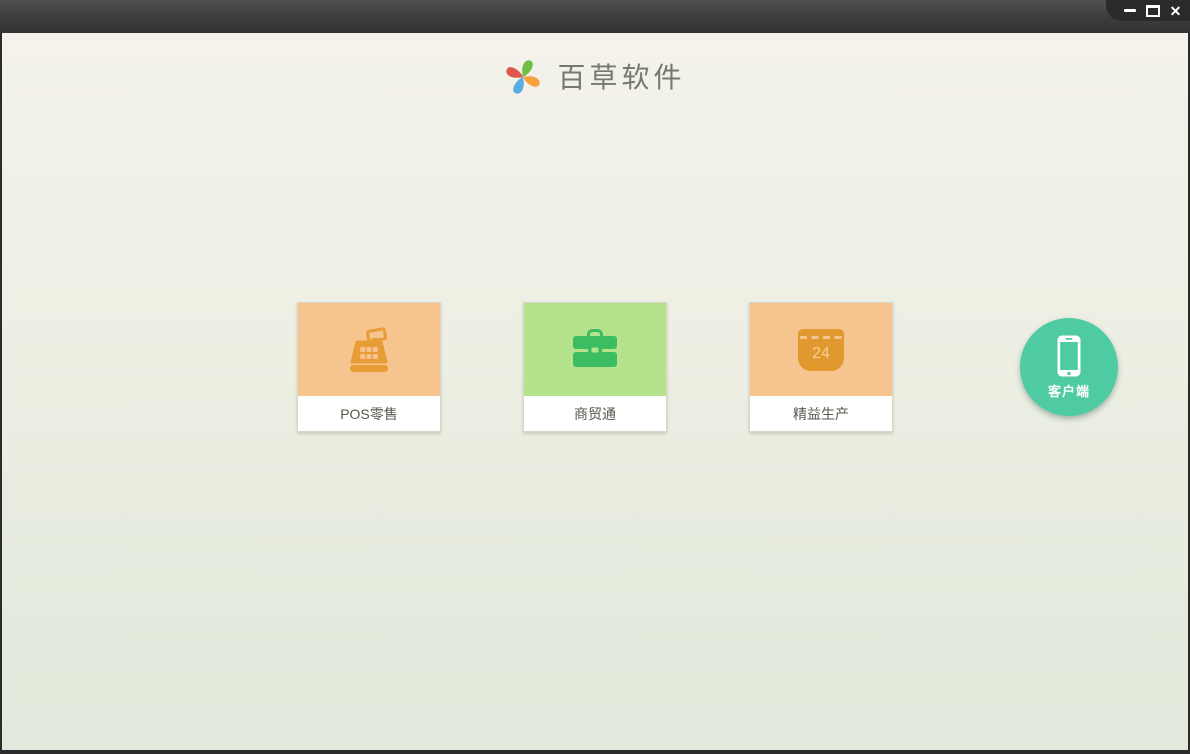 The height and width of the screenshot is (754, 1190). What do you see at coordinates (595, 16) in the screenshot?
I see `titlebar: ✕` at bounding box center [595, 16].